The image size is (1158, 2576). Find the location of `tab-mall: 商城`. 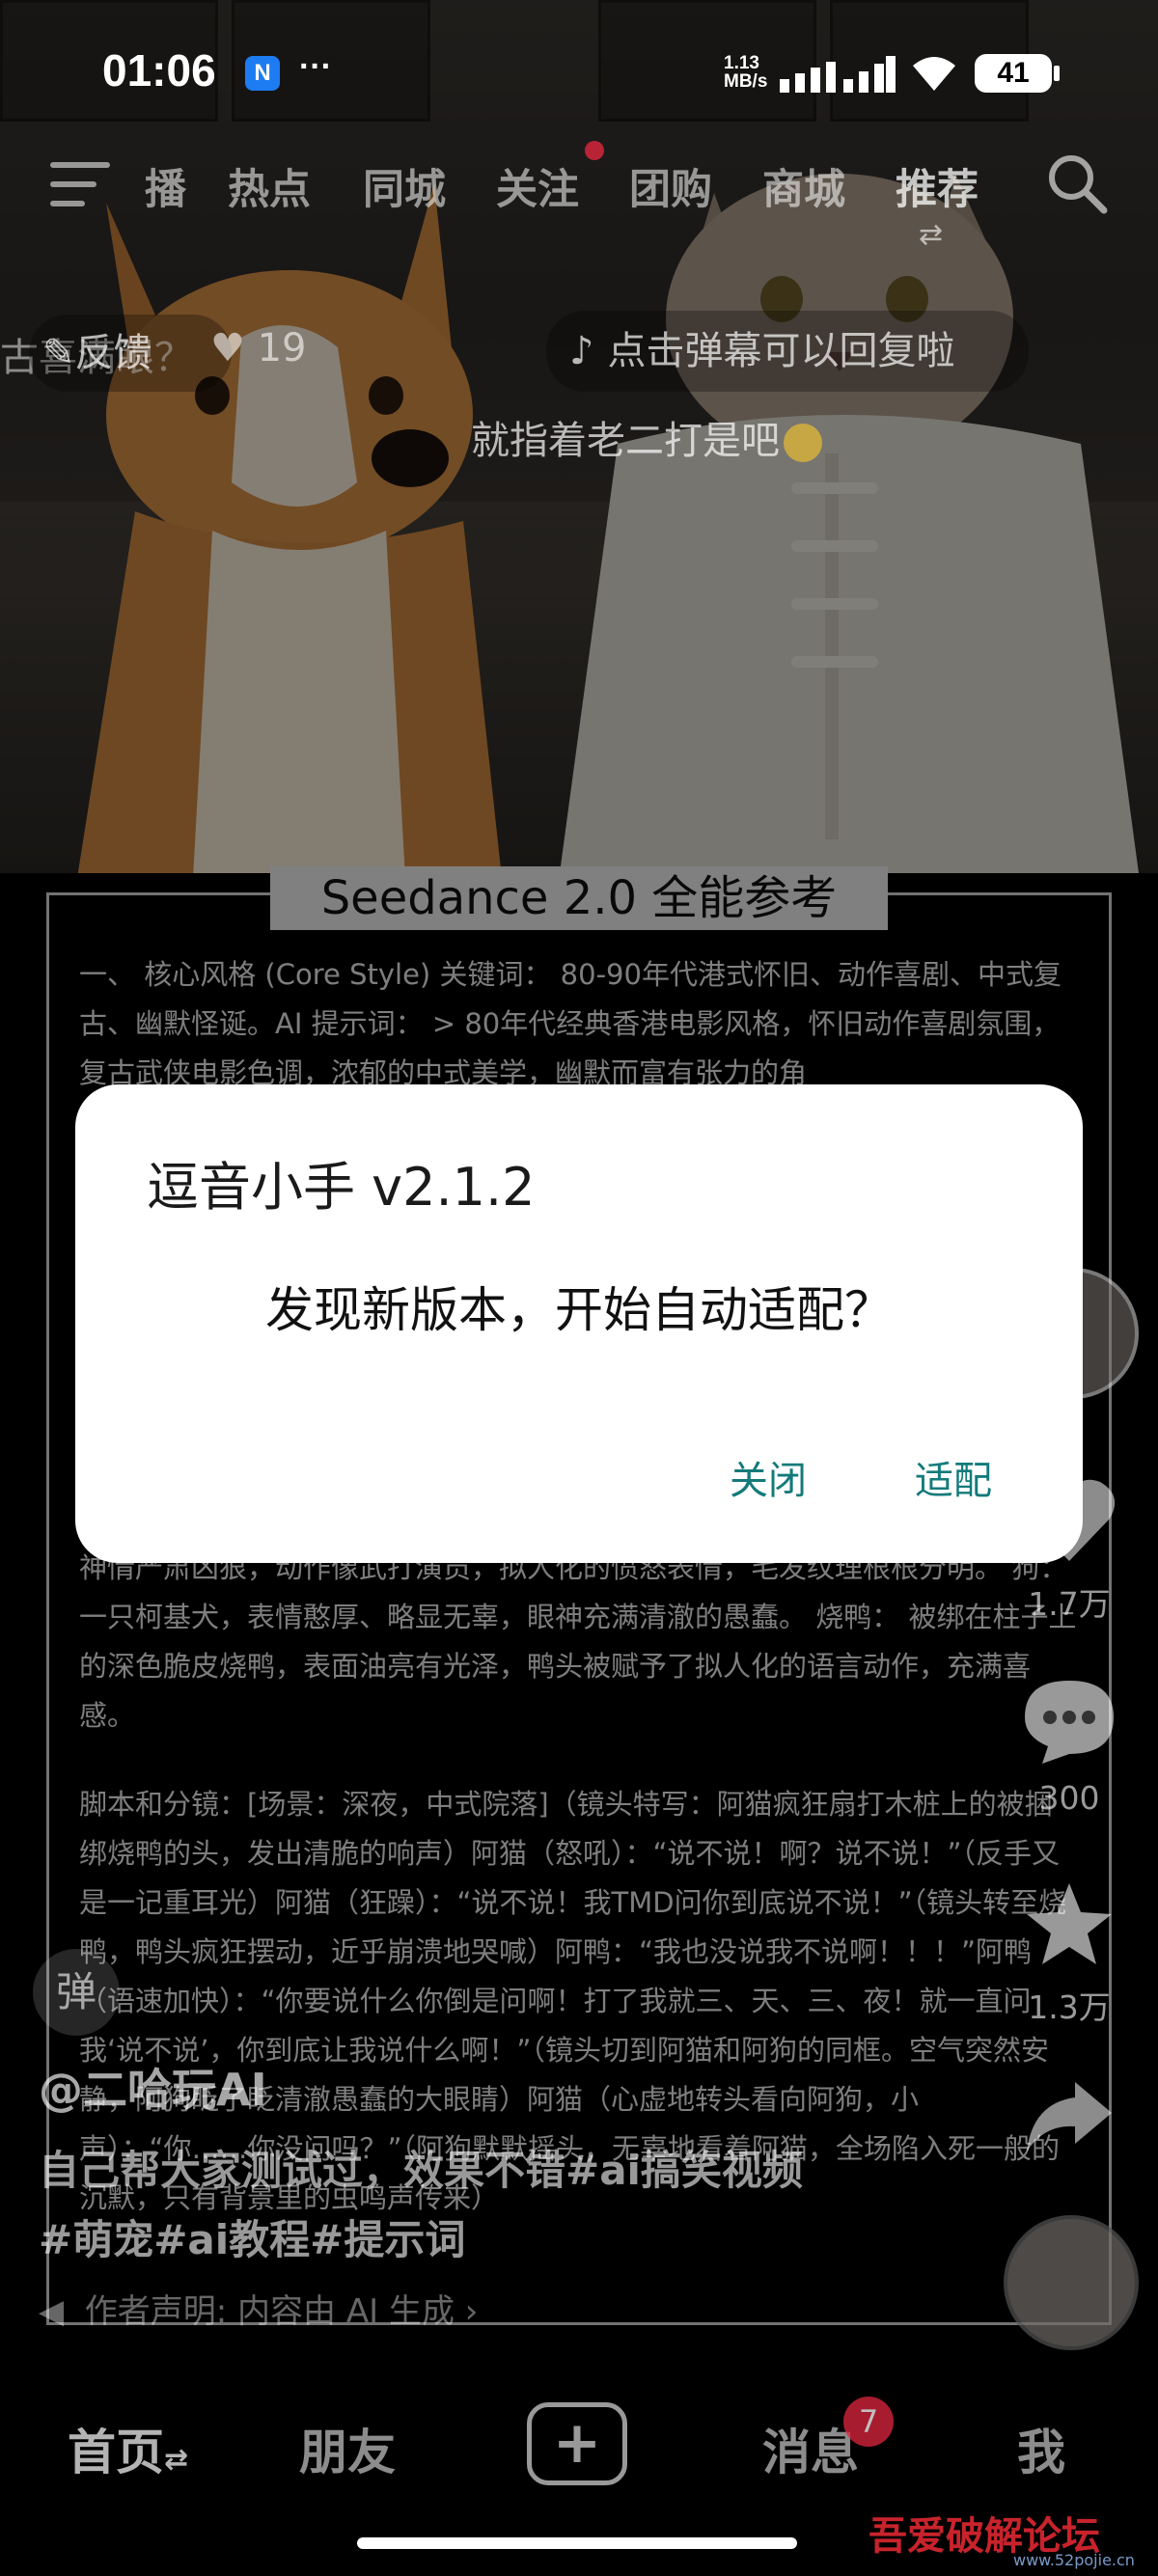

tab-mall: 商城 is located at coordinates (803, 186).